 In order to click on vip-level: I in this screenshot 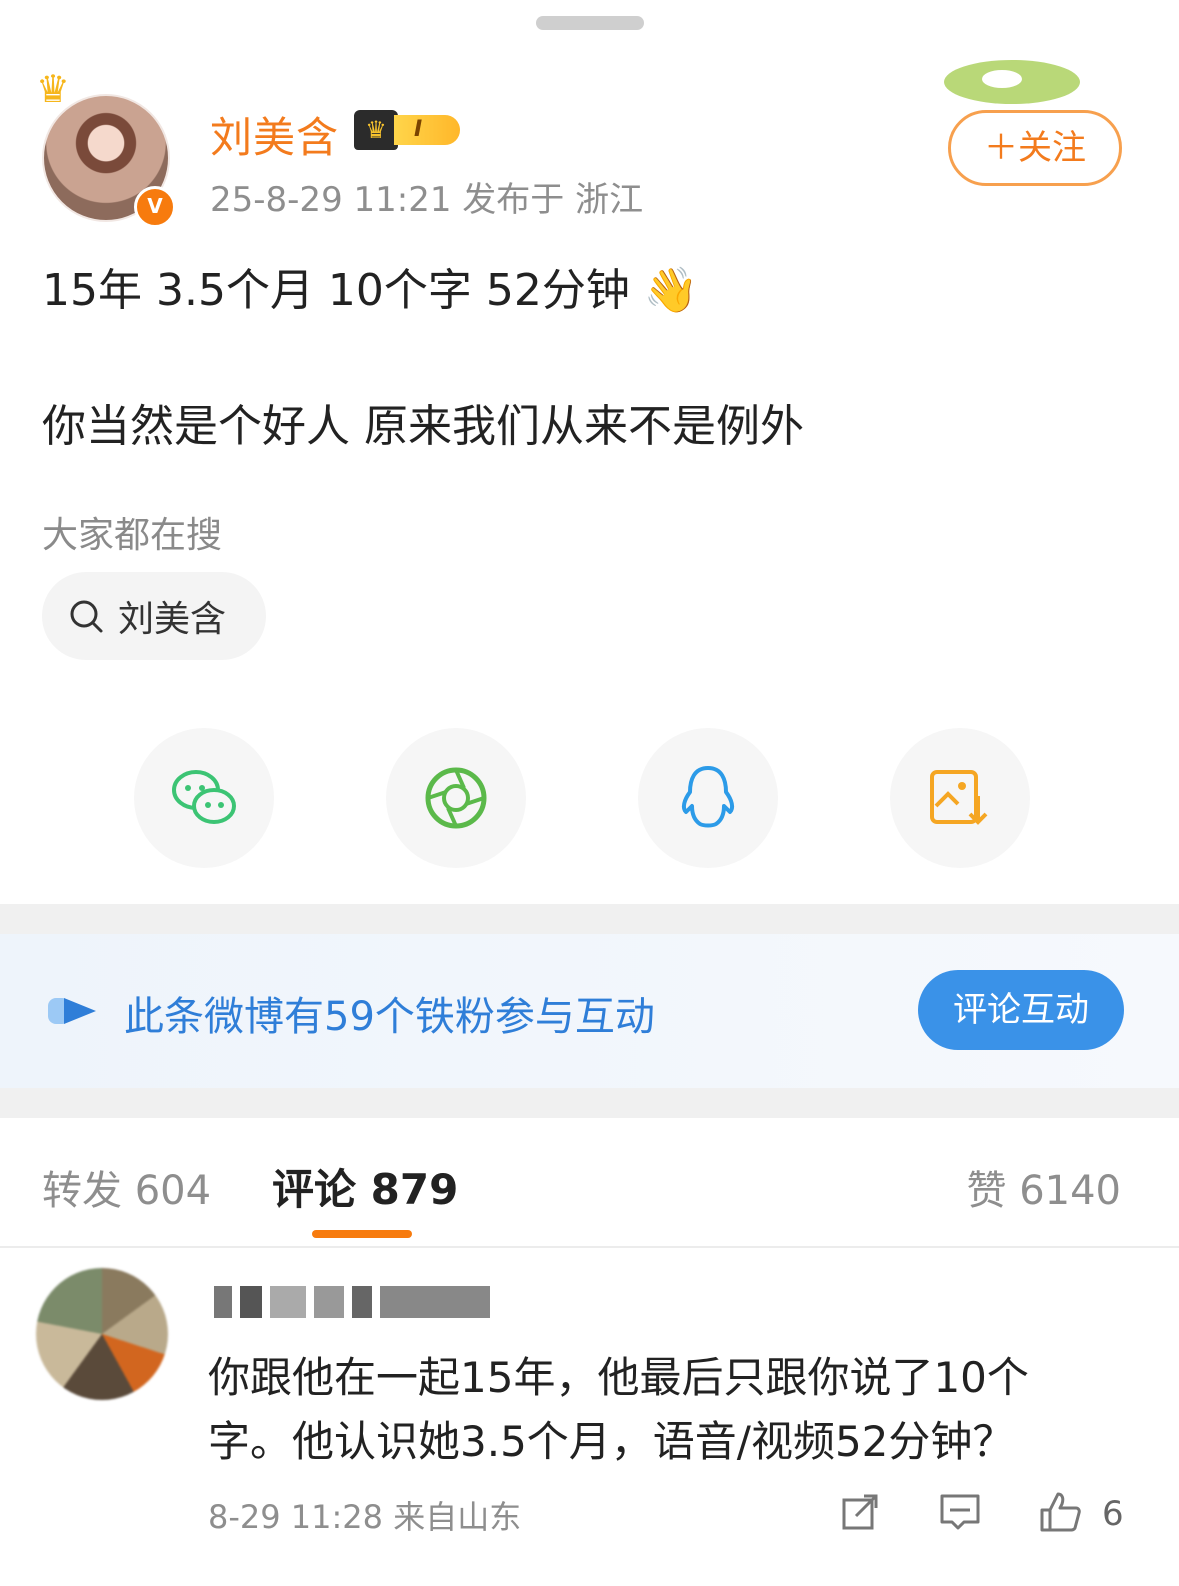, I will do `click(427, 130)`.